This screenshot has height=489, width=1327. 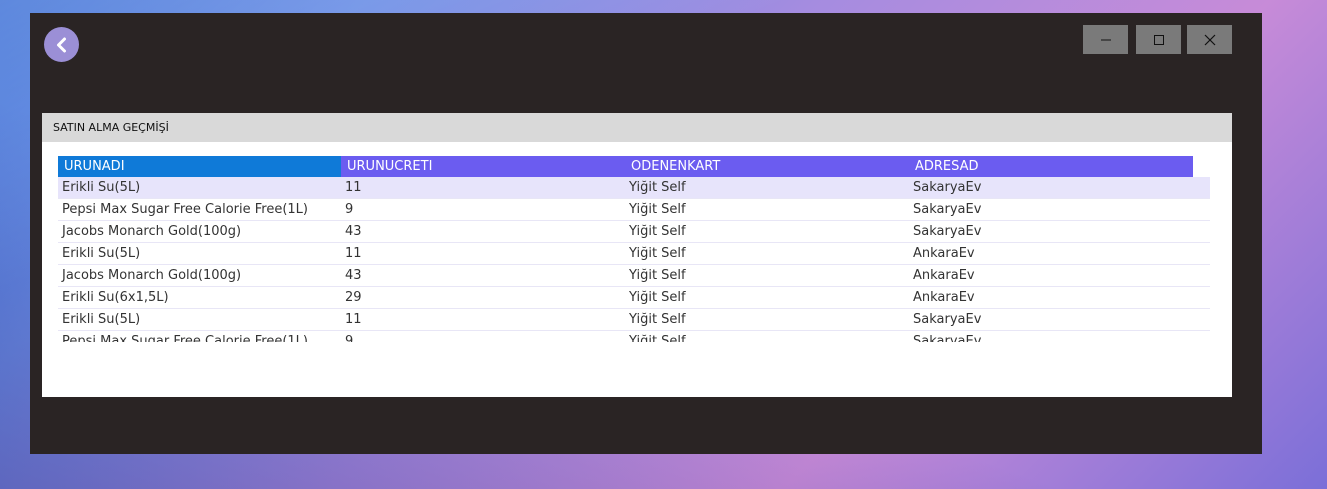 I want to click on table-row: Erikli Su(6x1,5L) 29 Yiğit Self AnkaraEv, so click(x=634, y=298).